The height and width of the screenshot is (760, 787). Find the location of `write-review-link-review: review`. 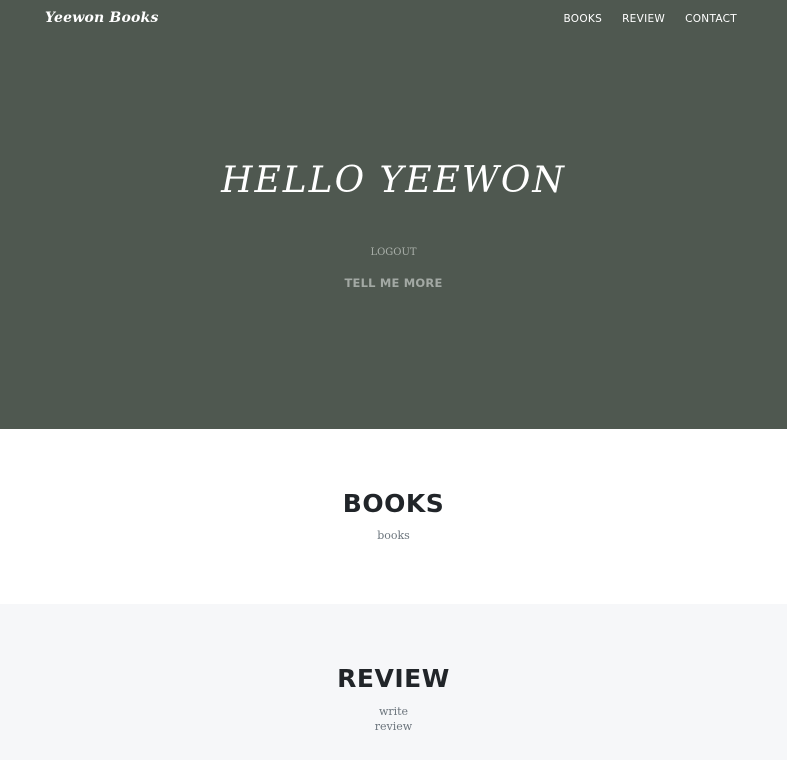

write-review-link-review: review is located at coordinates (393, 726).